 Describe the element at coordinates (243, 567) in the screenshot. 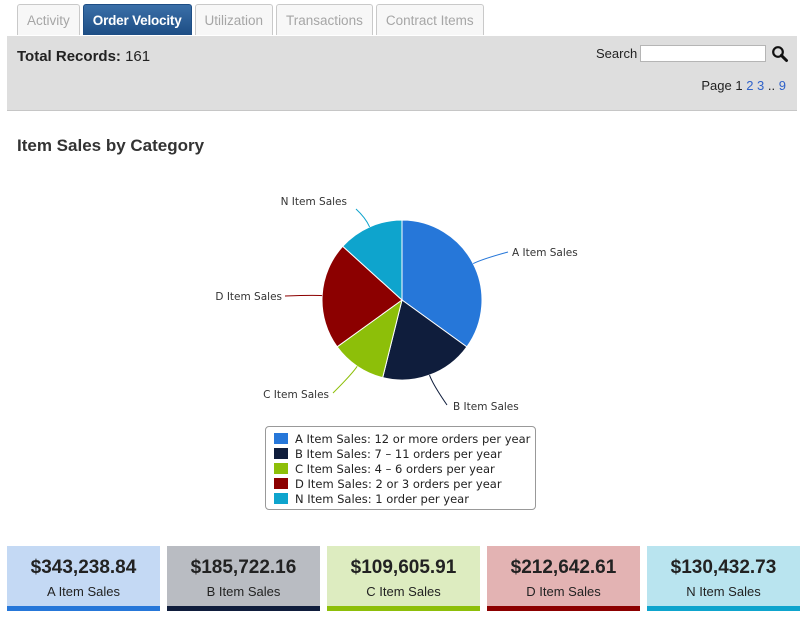

I see `card-value: $185,722.16` at that location.